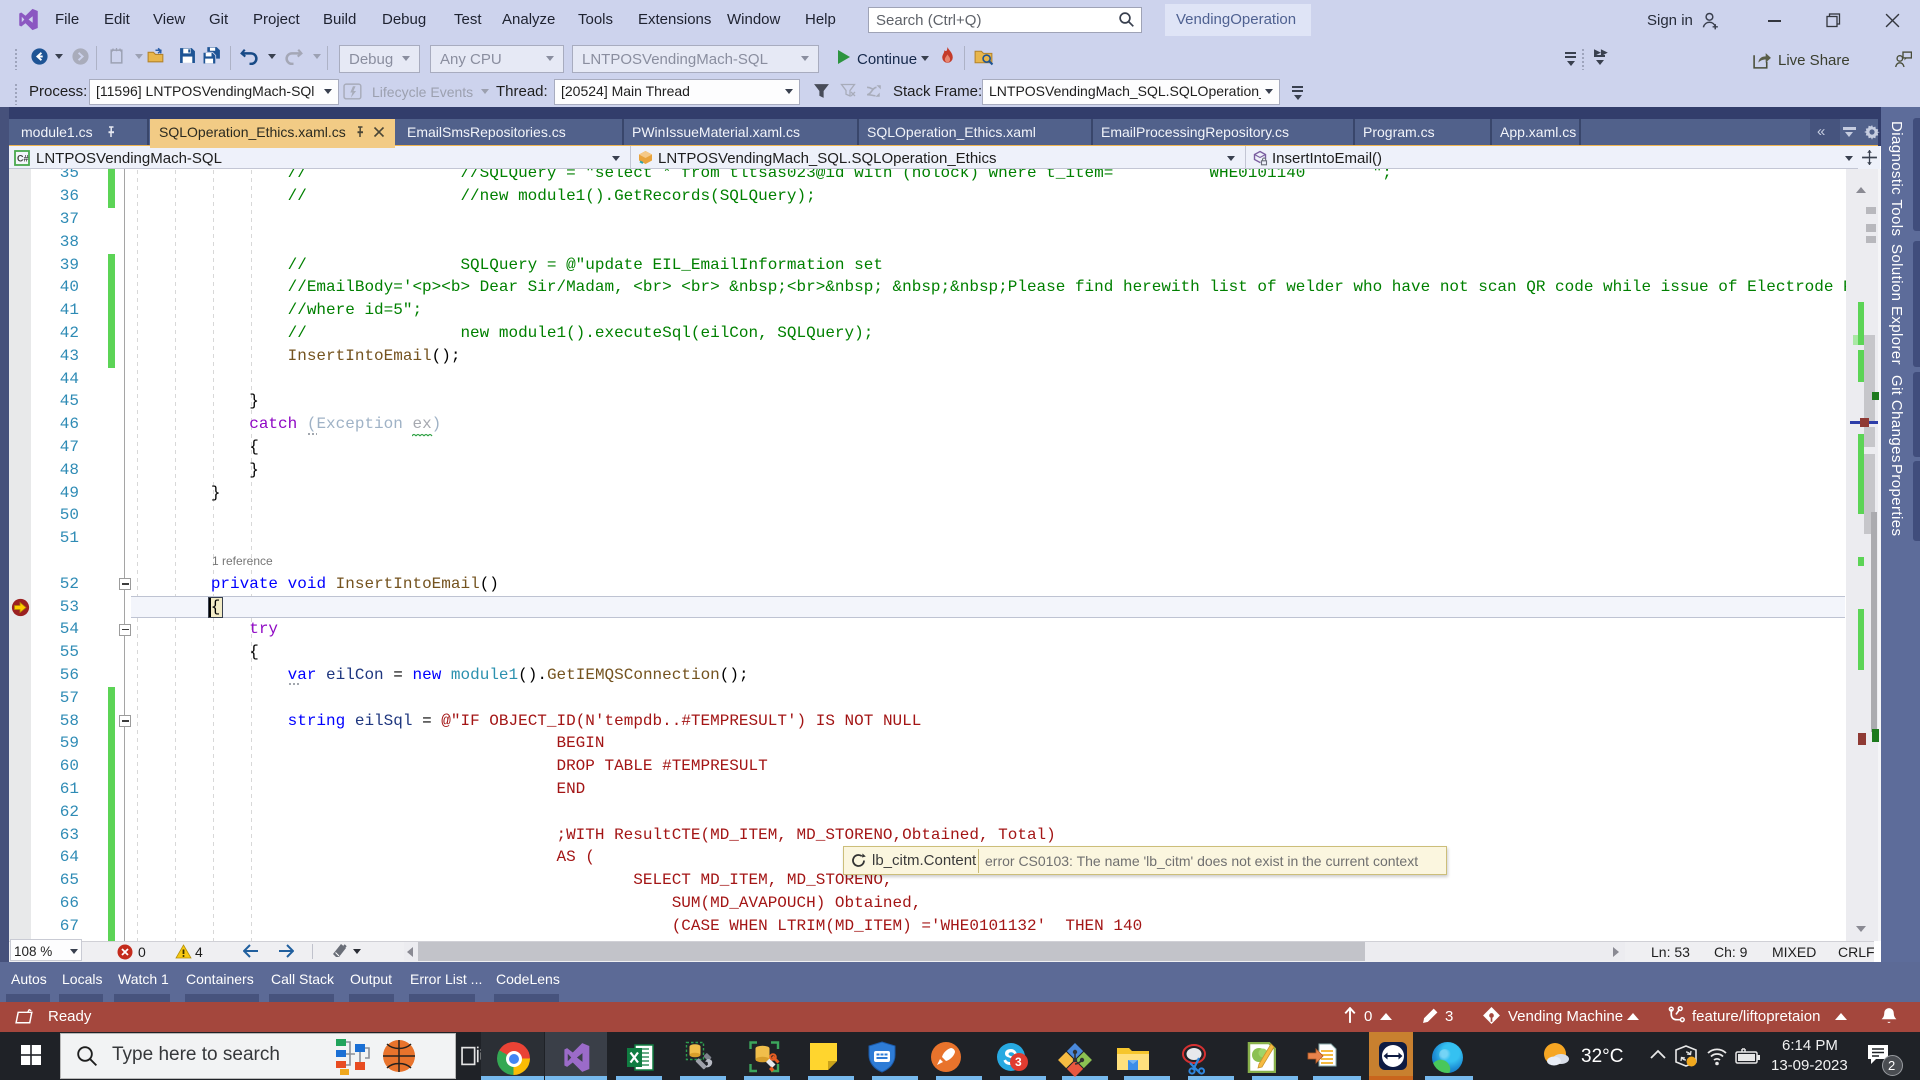 This screenshot has width=1920, height=1080. I want to click on svg-text: C#, so click(23, 159).